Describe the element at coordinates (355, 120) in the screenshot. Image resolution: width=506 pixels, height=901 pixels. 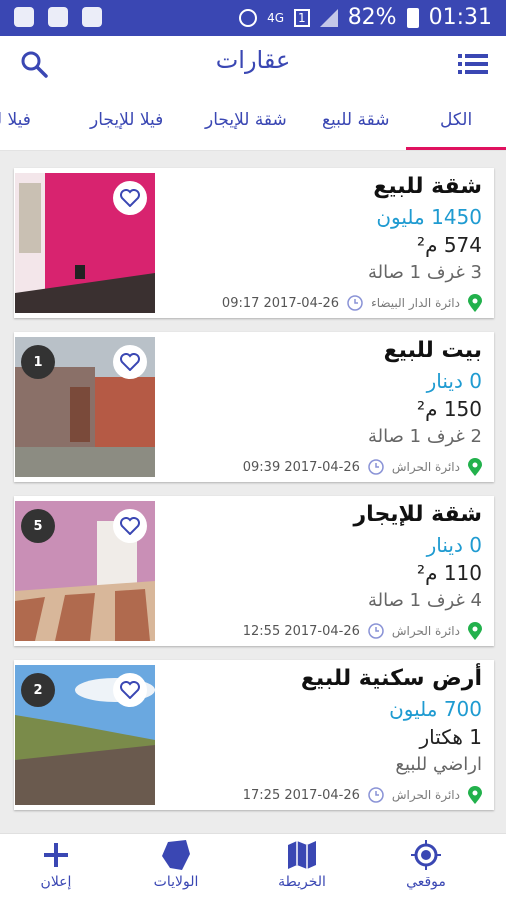
I see `tab-apartment-sale: شقة للبيع` at that location.